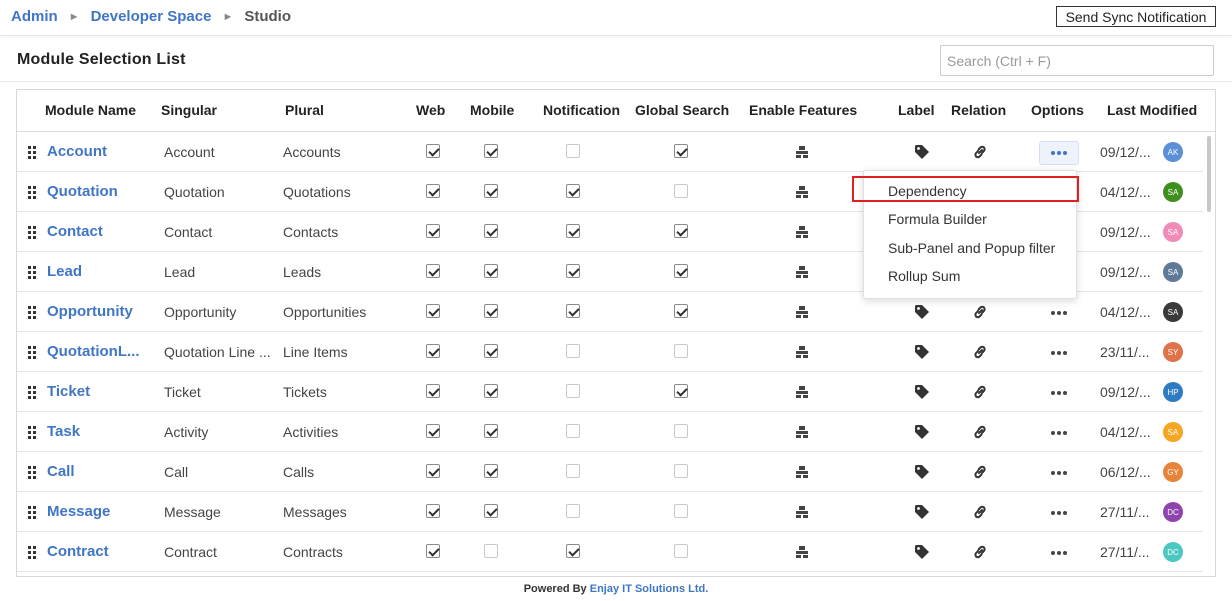  What do you see at coordinates (1209, 174) in the screenshot?
I see `scrollbar` at bounding box center [1209, 174].